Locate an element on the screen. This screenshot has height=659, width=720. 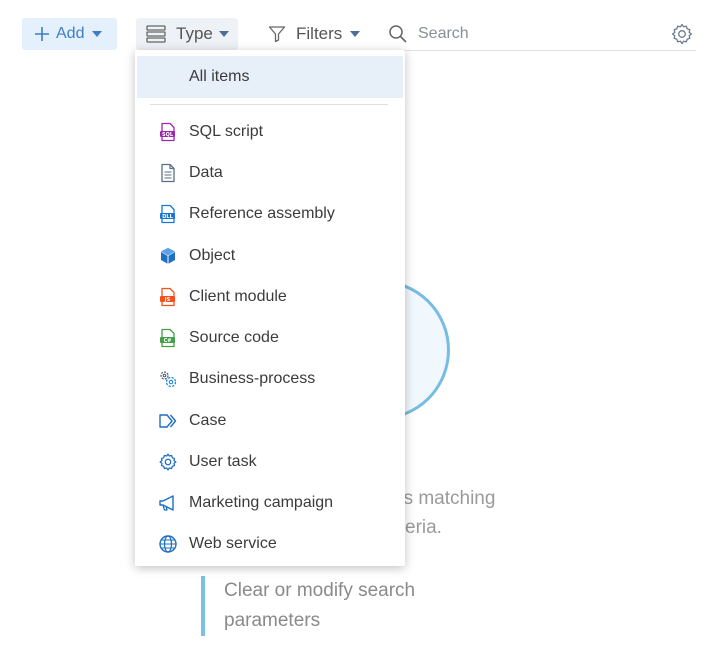
menu-divider is located at coordinates (269, 104).